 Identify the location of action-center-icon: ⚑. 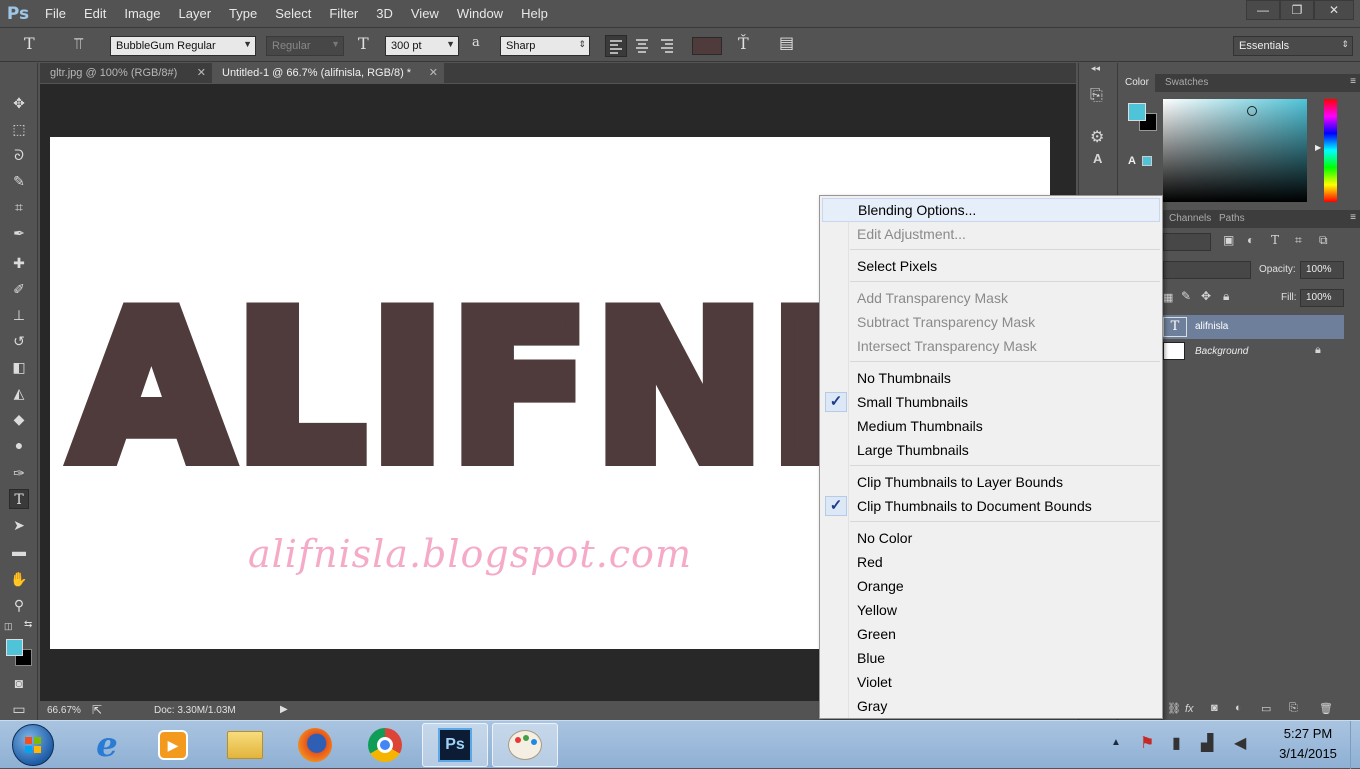
(1147, 743).